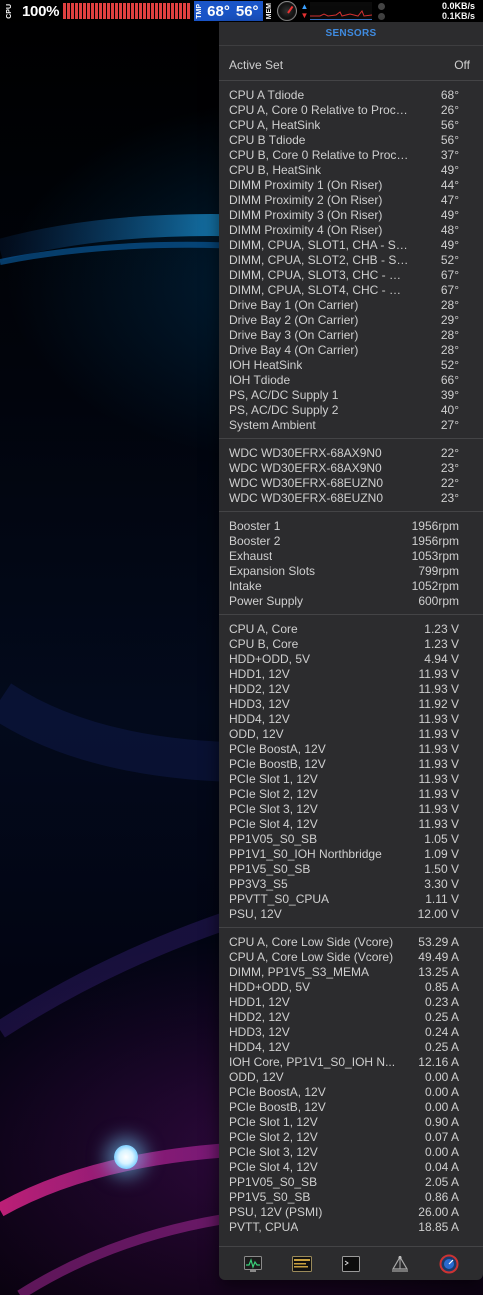 The width and height of the screenshot is (483, 1295). What do you see at coordinates (351, 214) in the screenshot?
I see `temperature-sensor-row: DIMM Proximity 3 (On Riser) 49°` at bounding box center [351, 214].